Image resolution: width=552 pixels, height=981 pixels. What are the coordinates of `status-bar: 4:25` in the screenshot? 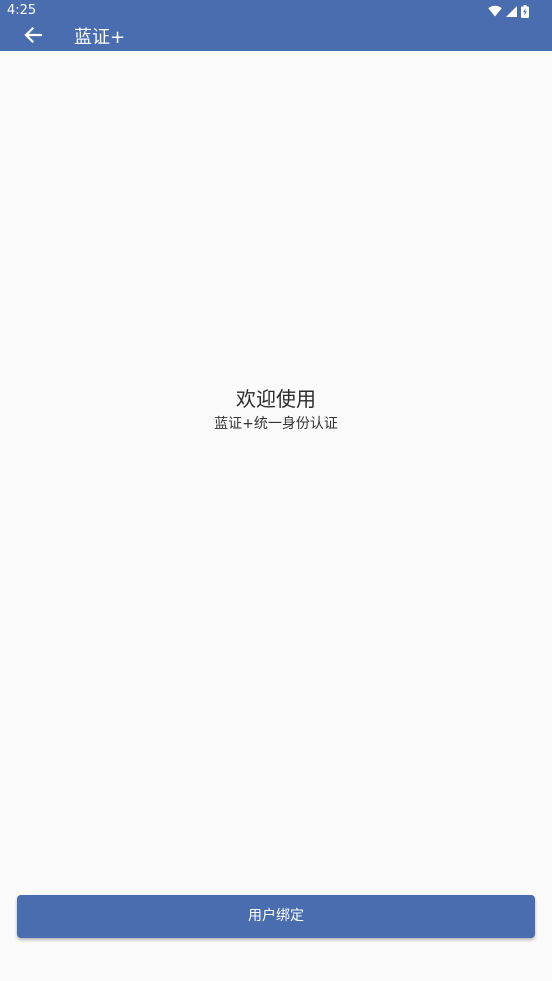 It's located at (276, 11).